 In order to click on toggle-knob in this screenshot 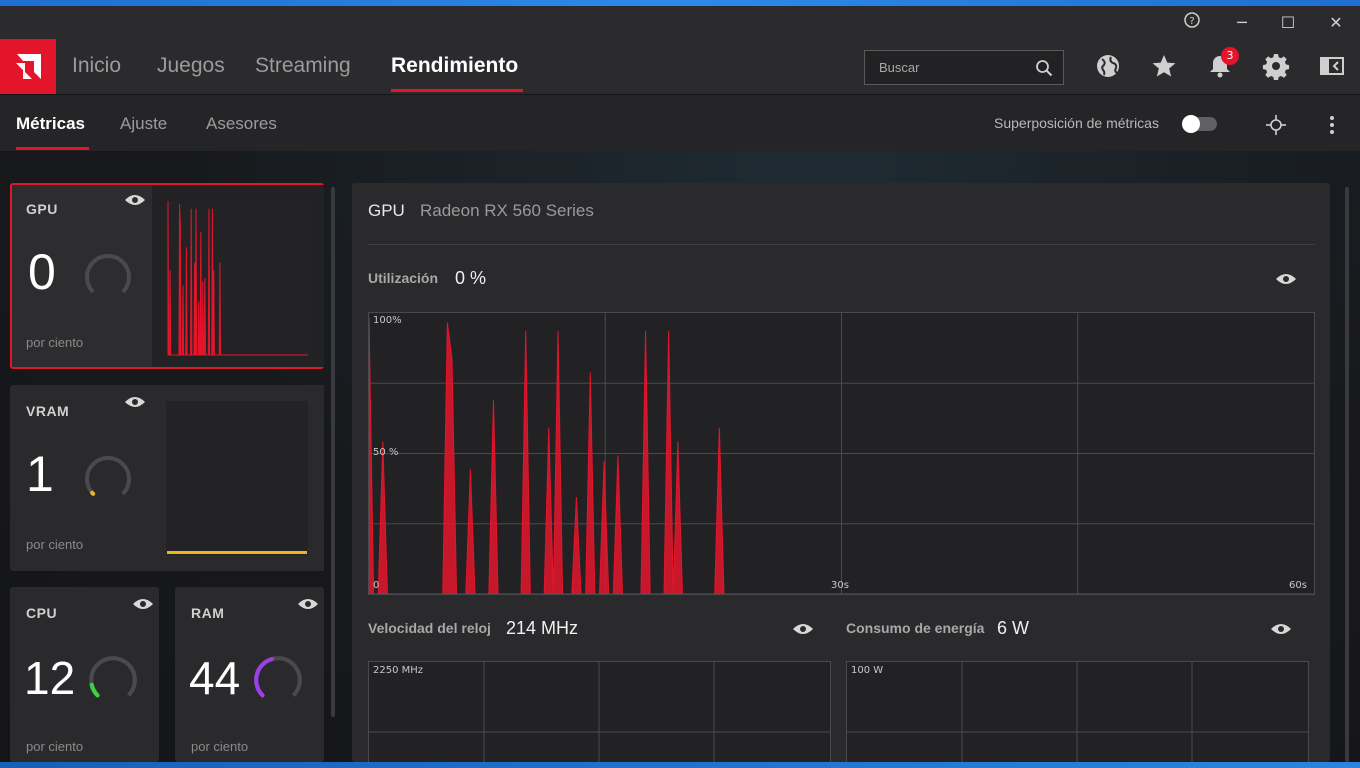, I will do `click(1191, 124)`.